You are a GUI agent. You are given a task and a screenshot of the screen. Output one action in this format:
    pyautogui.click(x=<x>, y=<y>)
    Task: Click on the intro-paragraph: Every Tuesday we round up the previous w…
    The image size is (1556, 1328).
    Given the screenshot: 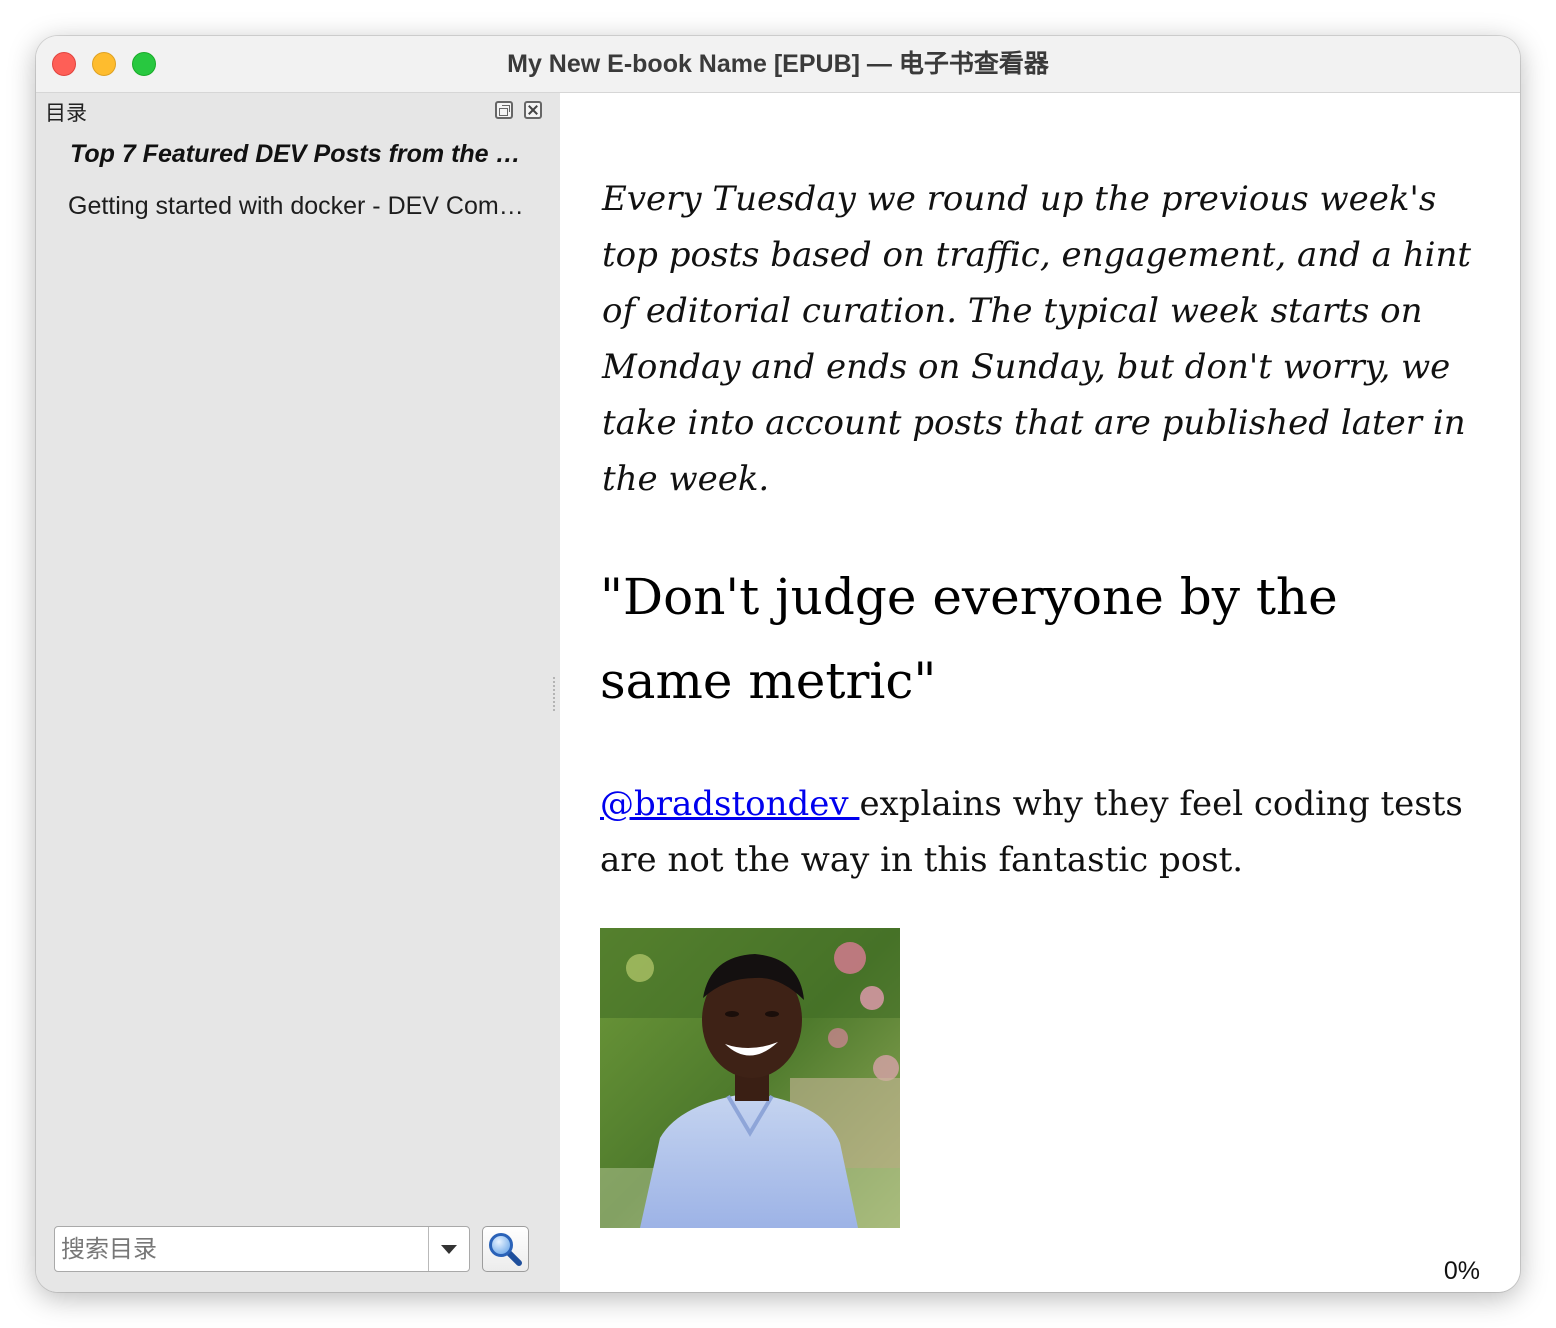 What is the action you would take?
    pyautogui.click(x=1037, y=339)
    